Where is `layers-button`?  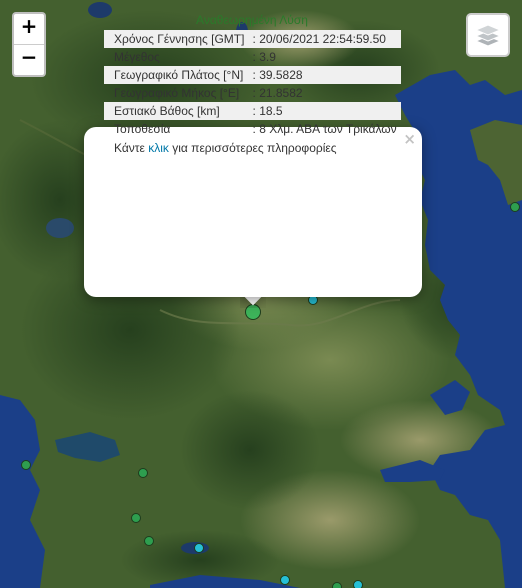 layers-button is located at coordinates (488, 35).